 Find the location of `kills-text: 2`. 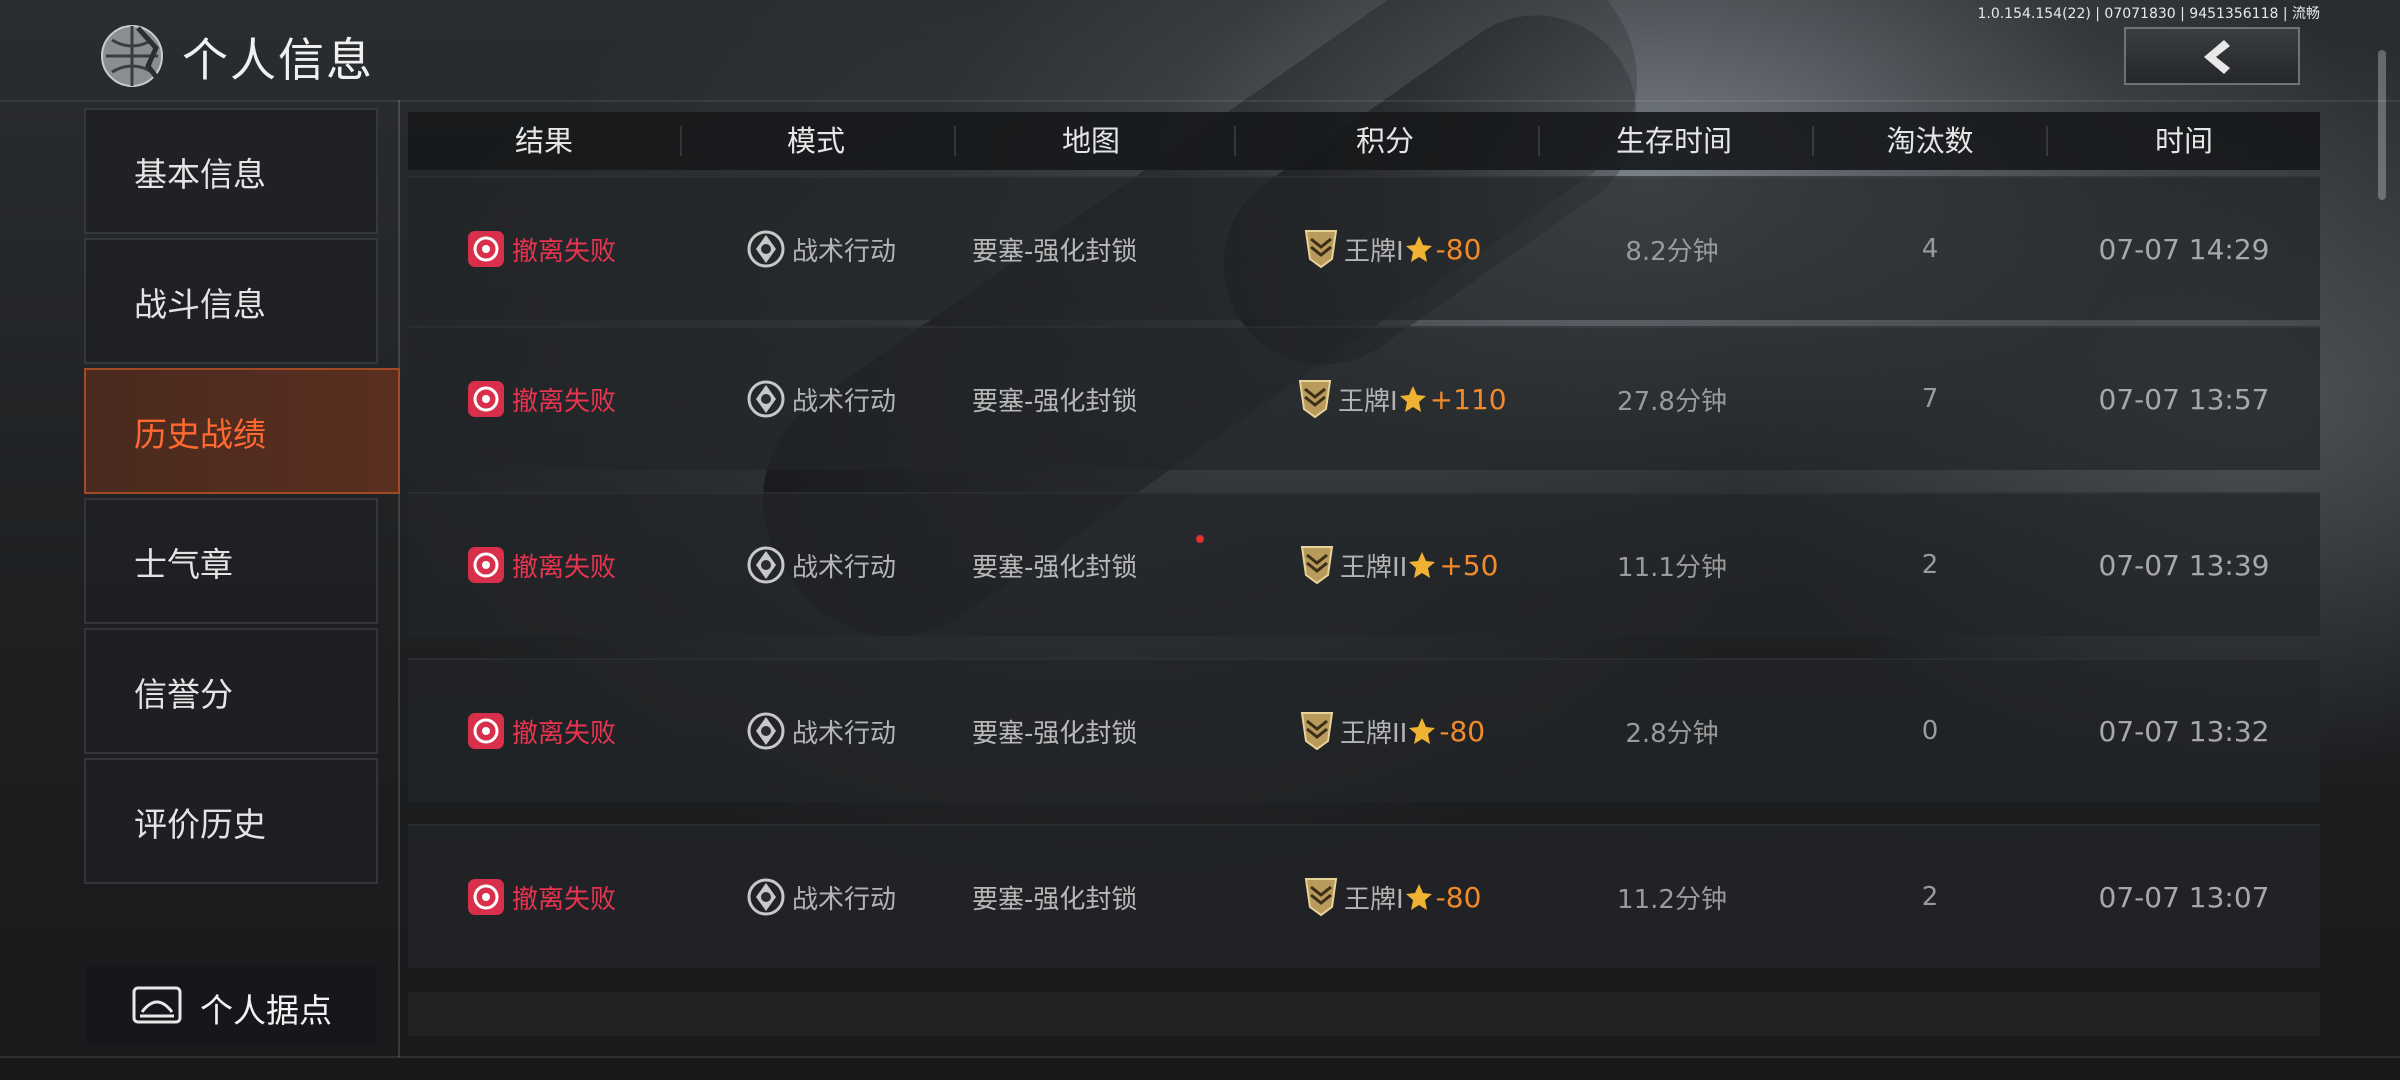

kills-text: 2 is located at coordinates (1930, 565).